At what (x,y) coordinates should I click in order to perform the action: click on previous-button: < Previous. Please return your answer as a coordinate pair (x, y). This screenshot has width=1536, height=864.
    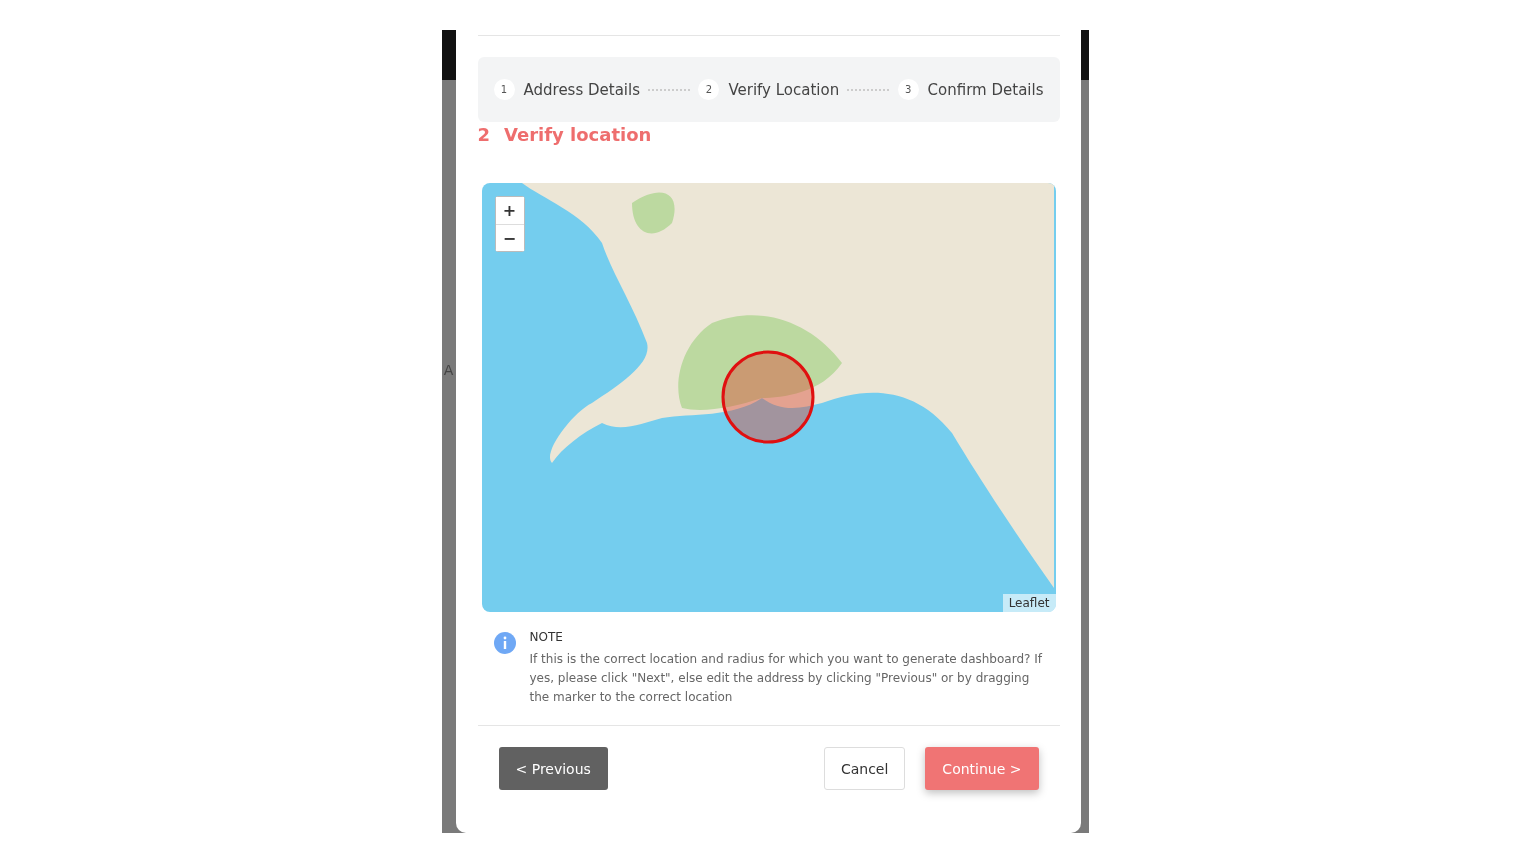
    Looking at the image, I should click on (553, 768).